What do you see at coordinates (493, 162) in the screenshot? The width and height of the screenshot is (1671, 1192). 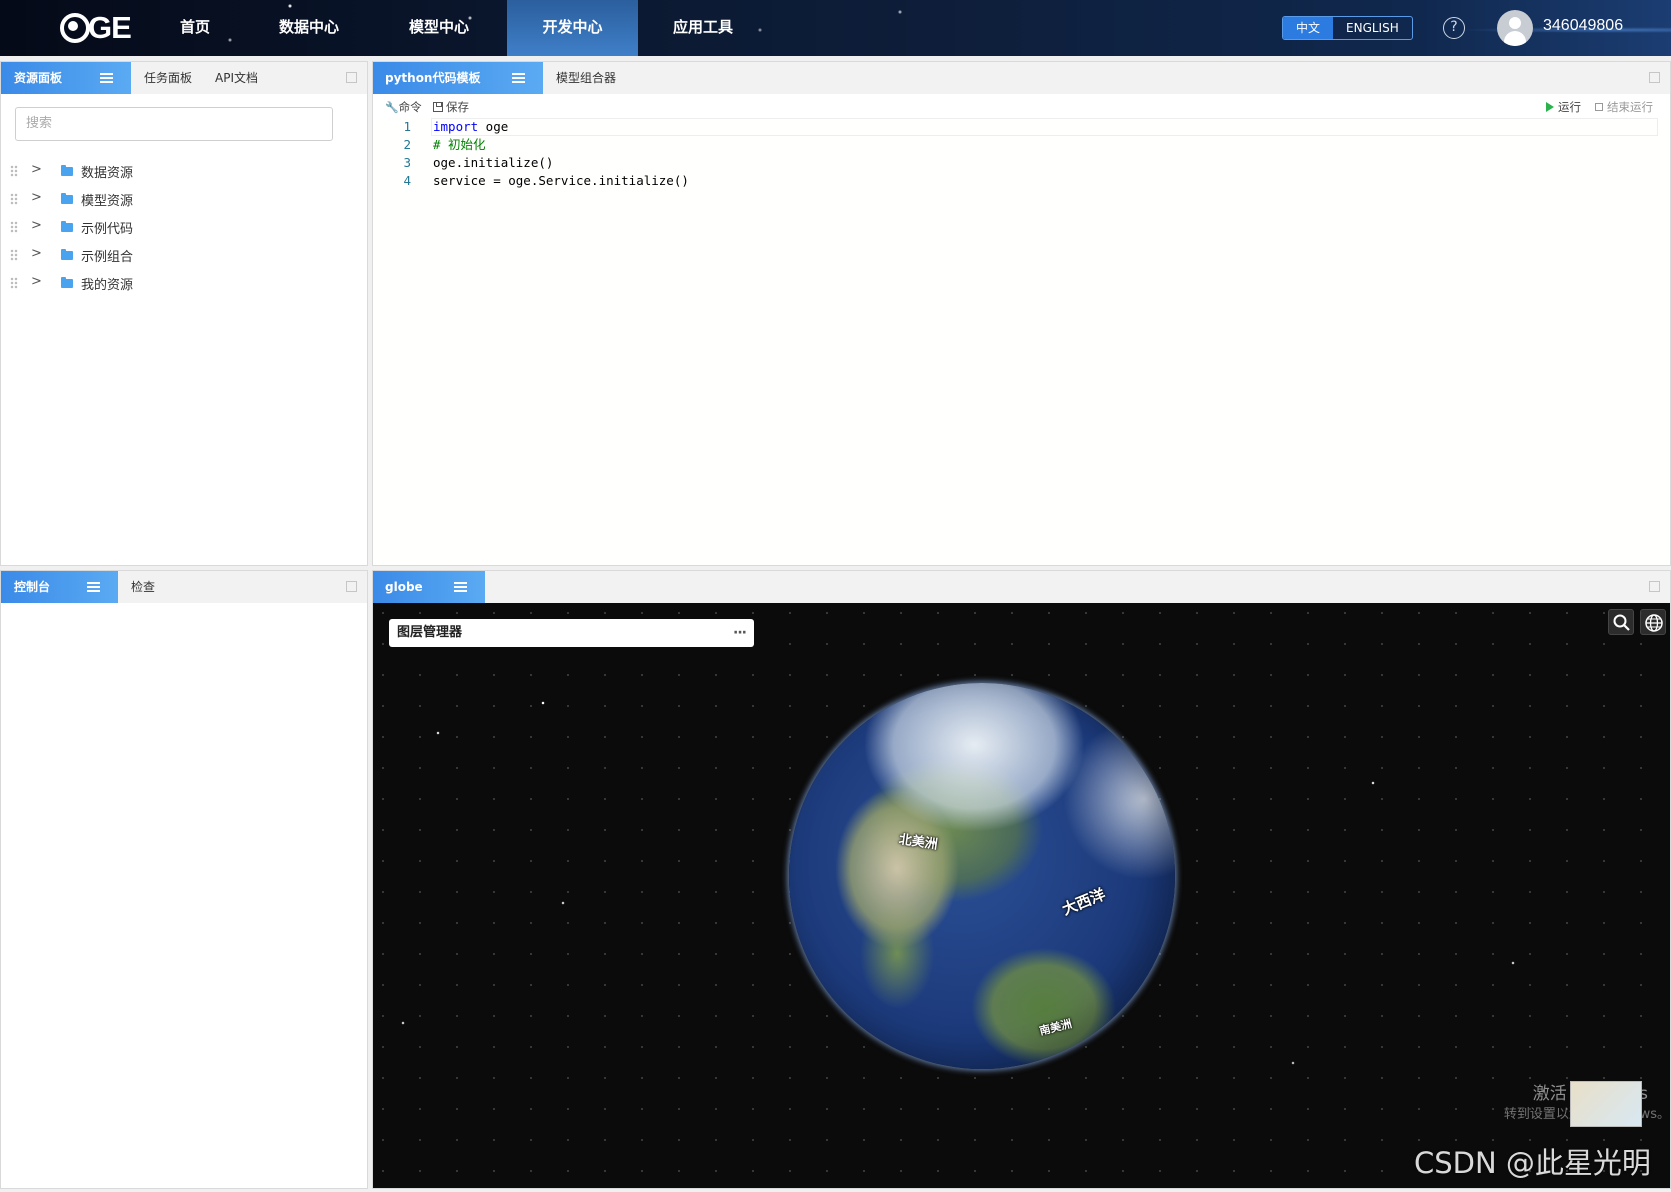 I see `code-text: oge.initialize()` at bounding box center [493, 162].